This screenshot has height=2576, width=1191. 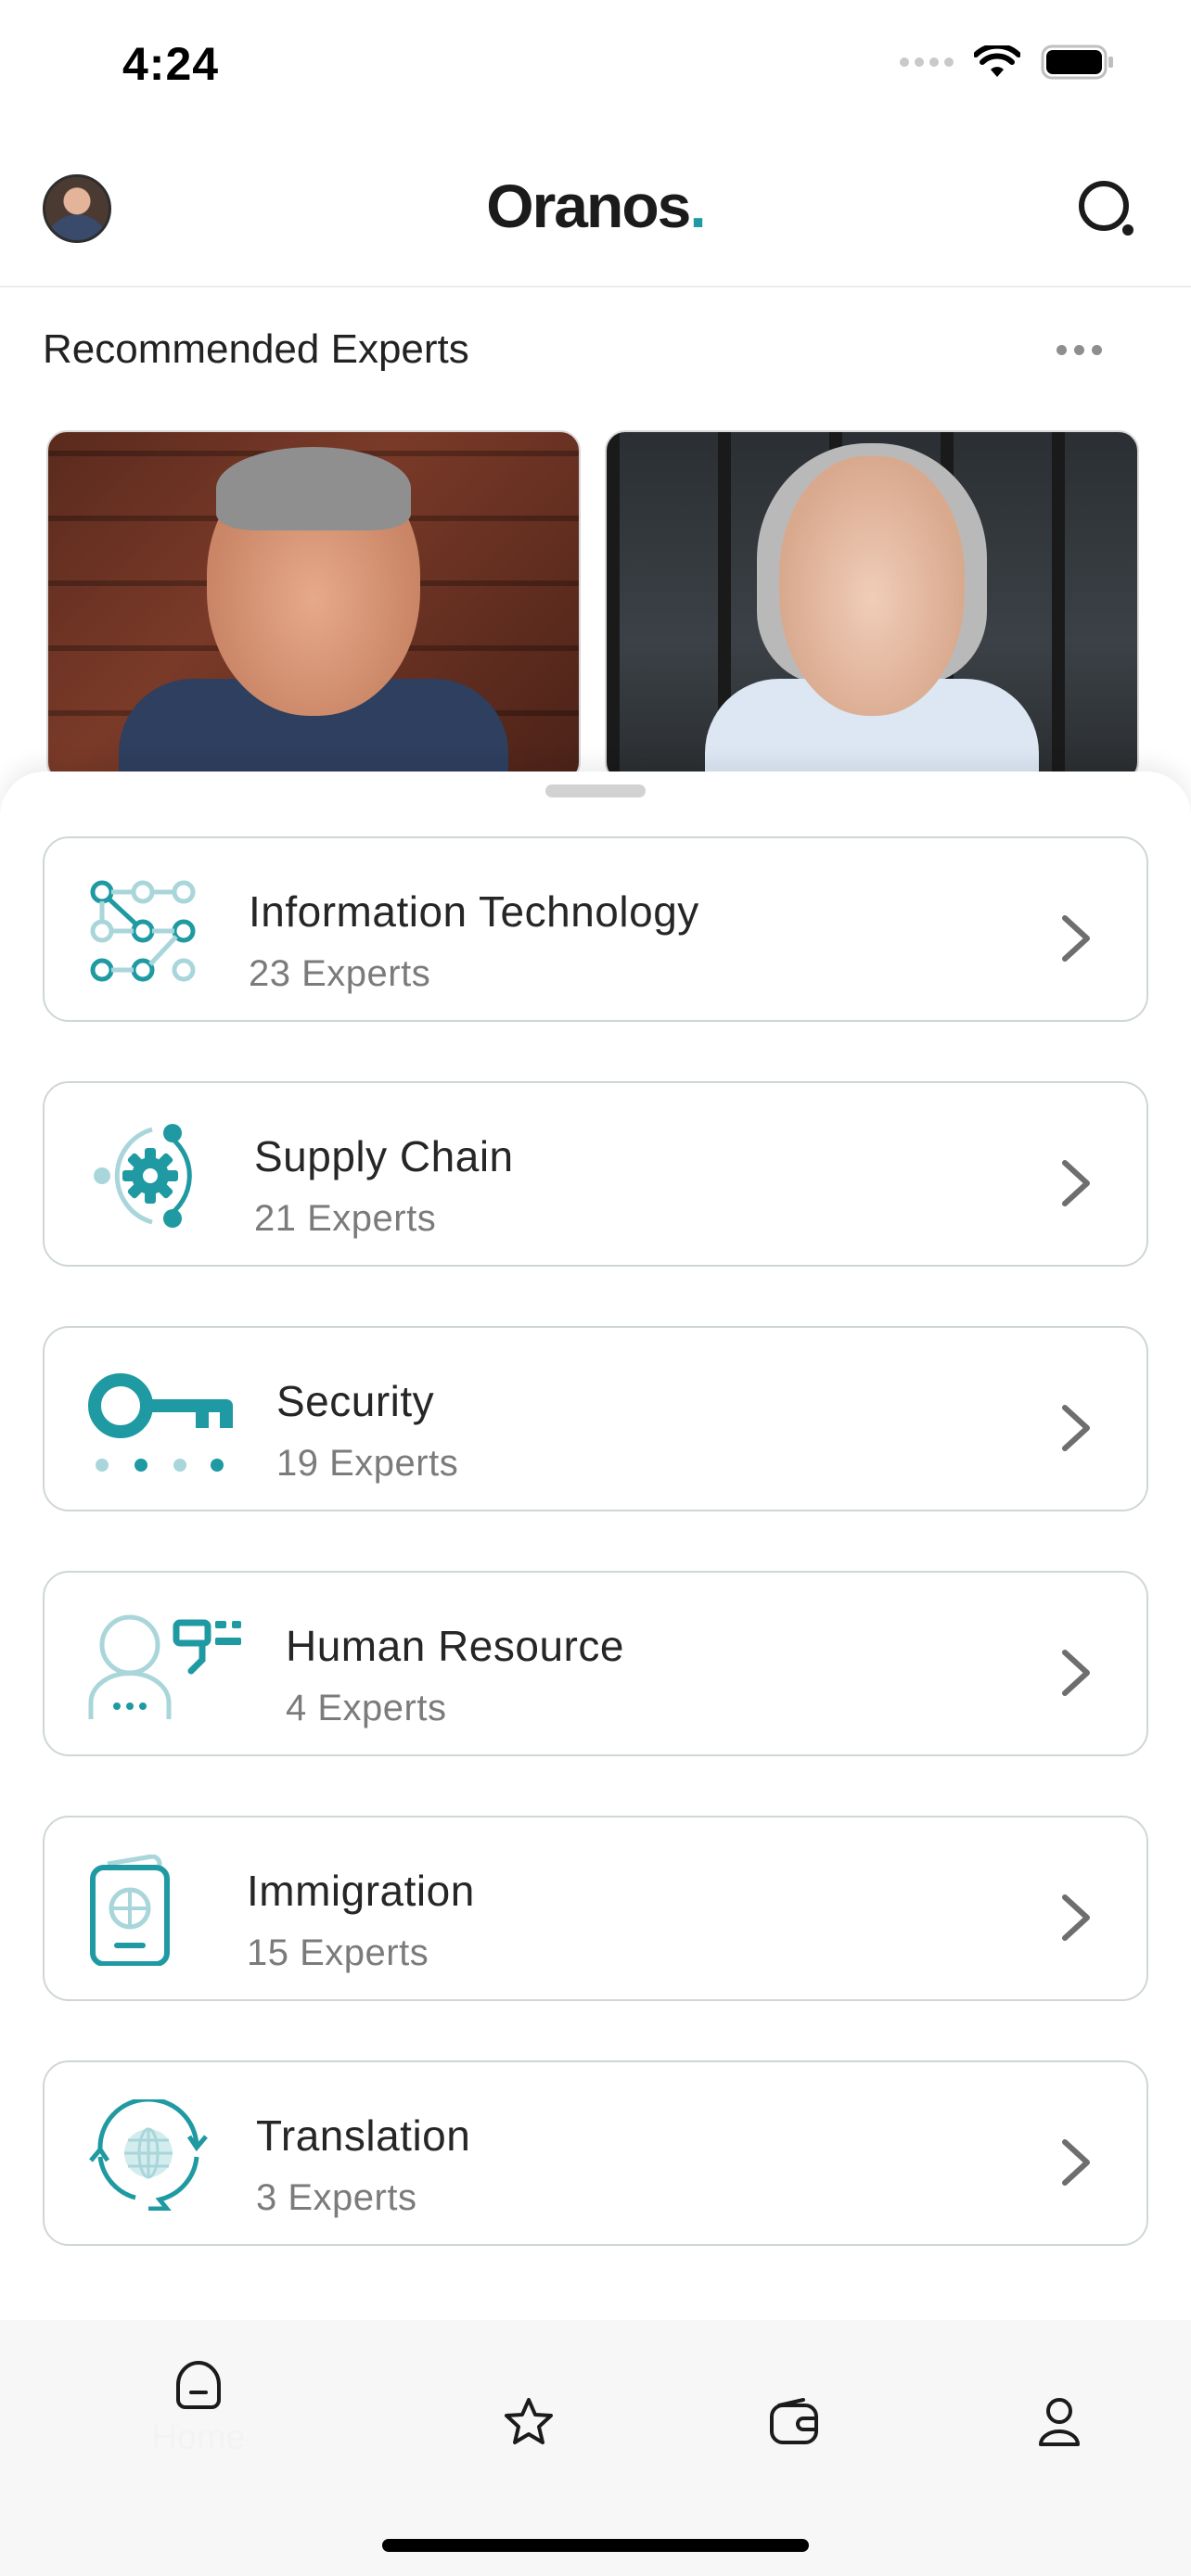 I want to click on category-text: Supply Chain 21 Experts, so click(x=384, y=1185).